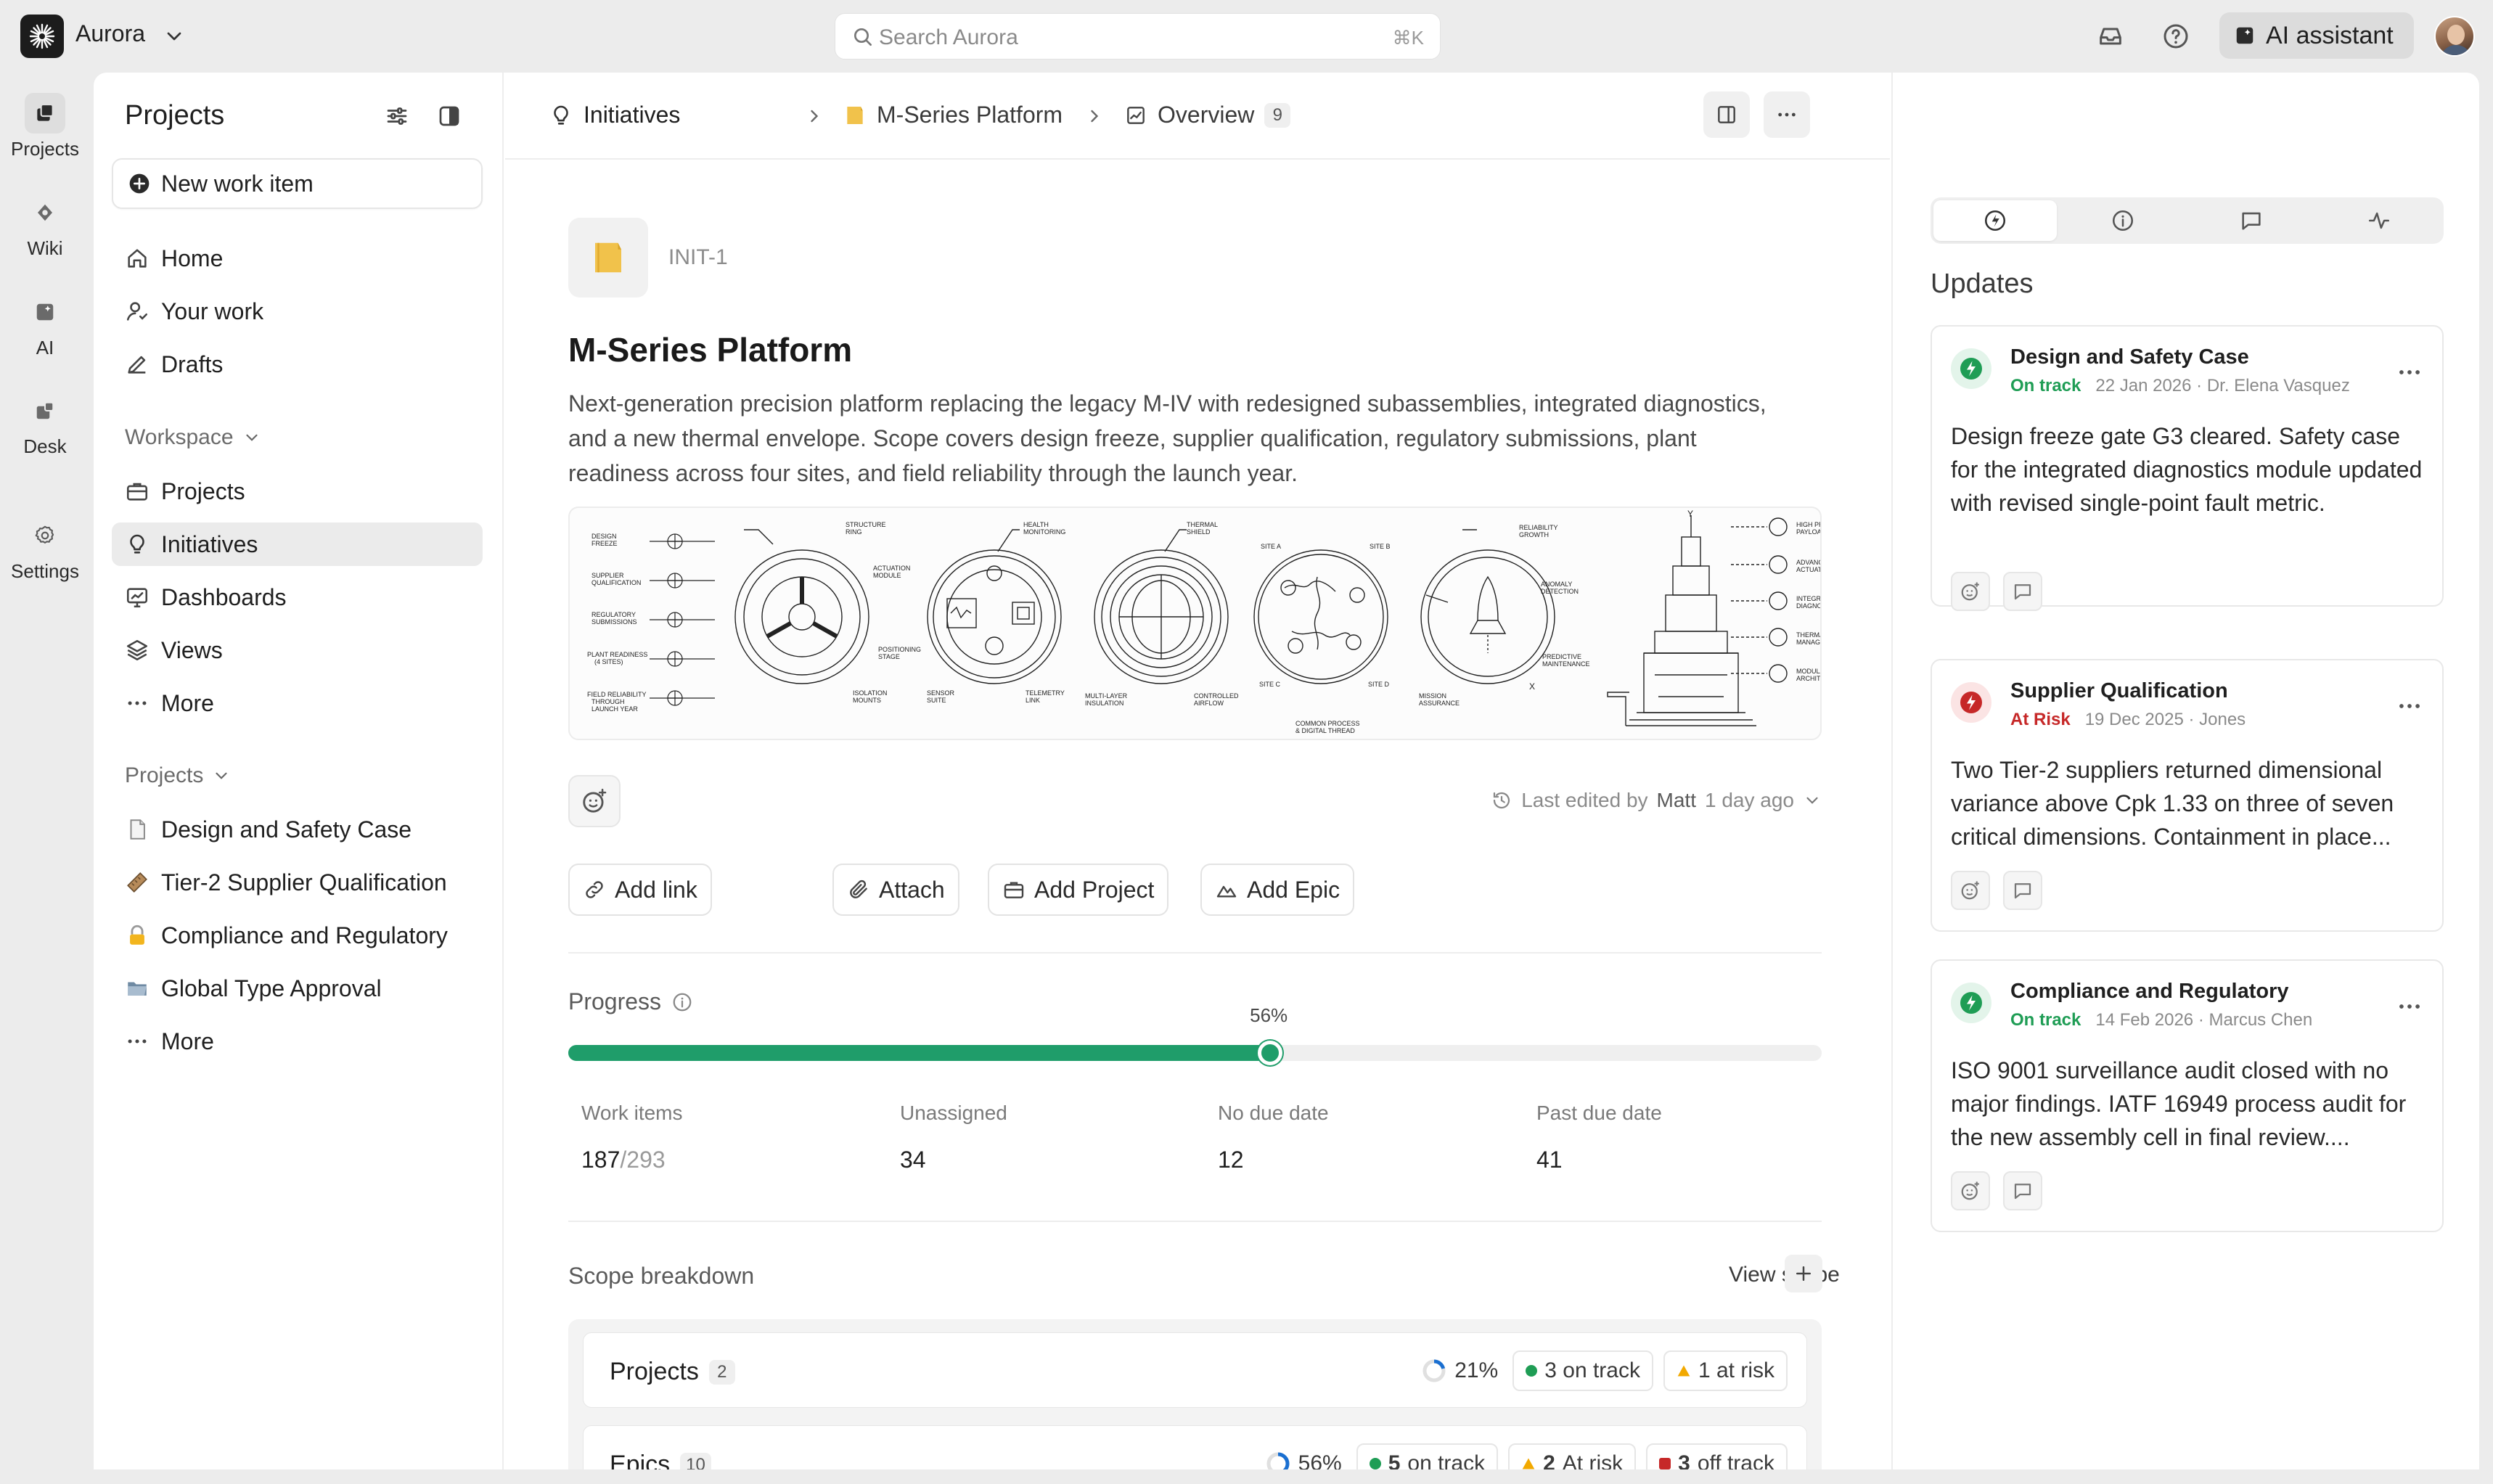 The image size is (2493, 1484). I want to click on at-risk-badge: 1 at risk, so click(1725, 1370).